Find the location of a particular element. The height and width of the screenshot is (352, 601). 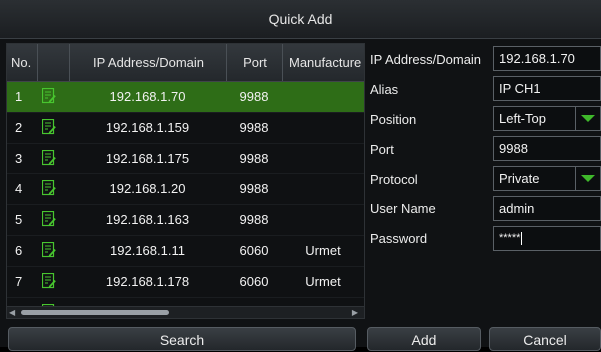

row-number: 5 is located at coordinates (19, 220).